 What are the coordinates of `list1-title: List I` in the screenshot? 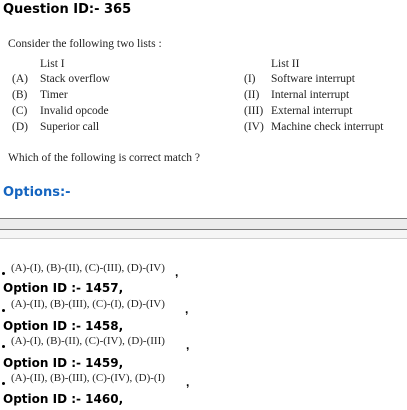 It's located at (52, 64).